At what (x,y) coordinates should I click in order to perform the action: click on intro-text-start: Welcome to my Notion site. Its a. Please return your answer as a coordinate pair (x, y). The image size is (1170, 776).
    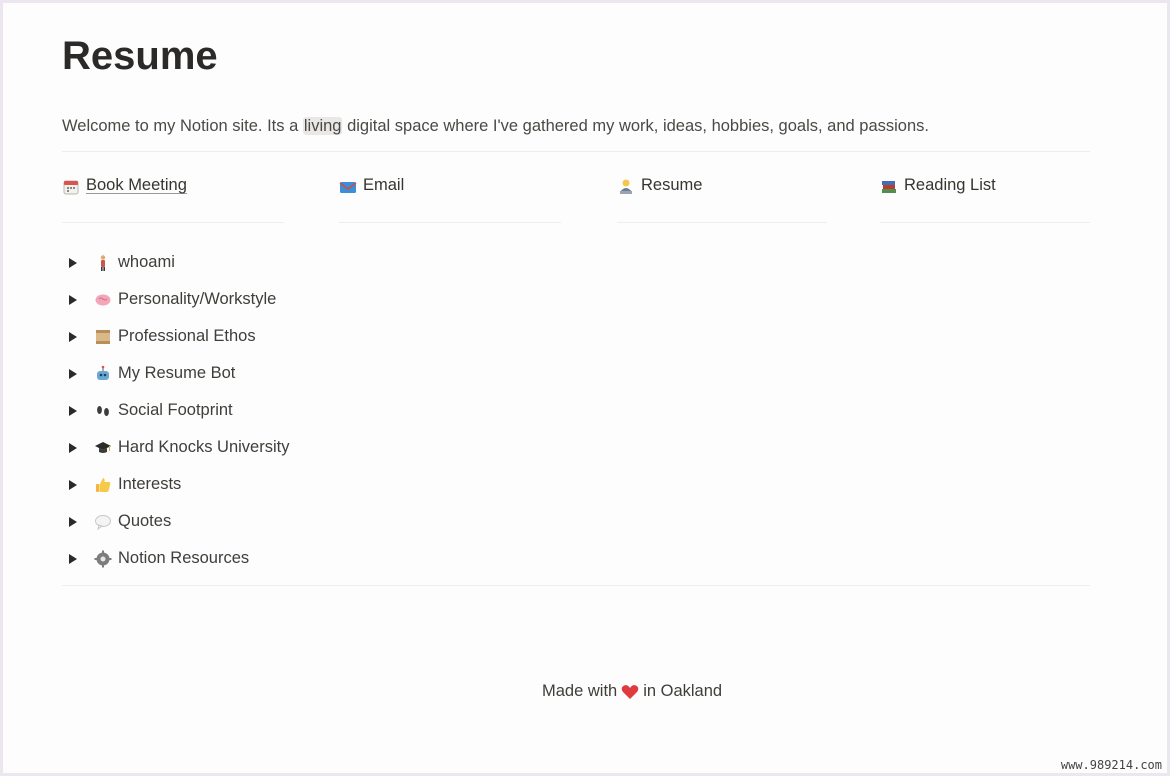
    Looking at the image, I should click on (182, 126).